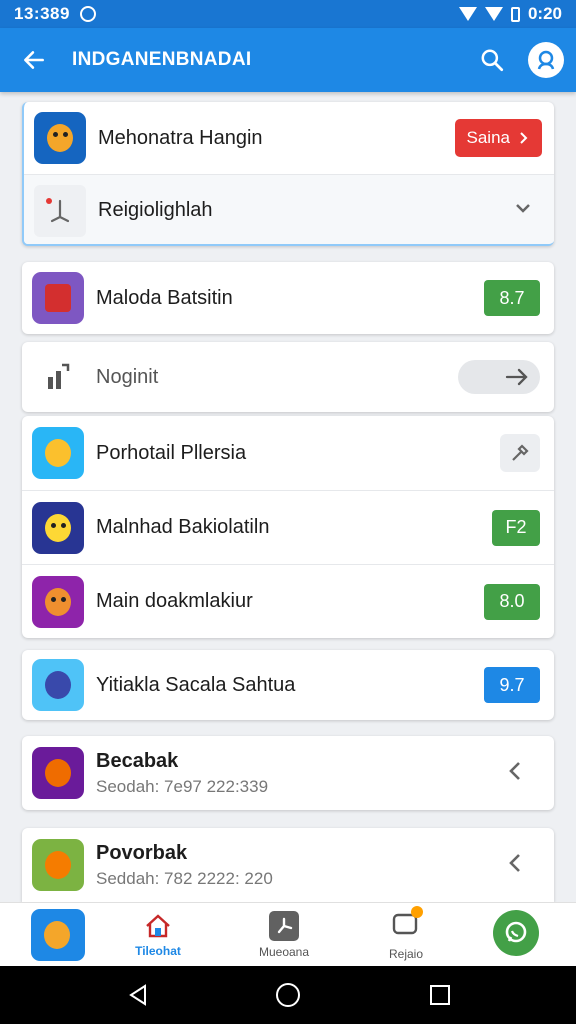 The height and width of the screenshot is (1024, 576). I want to click on list-item: Main doakmlakiur 8.0, so click(288, 601).